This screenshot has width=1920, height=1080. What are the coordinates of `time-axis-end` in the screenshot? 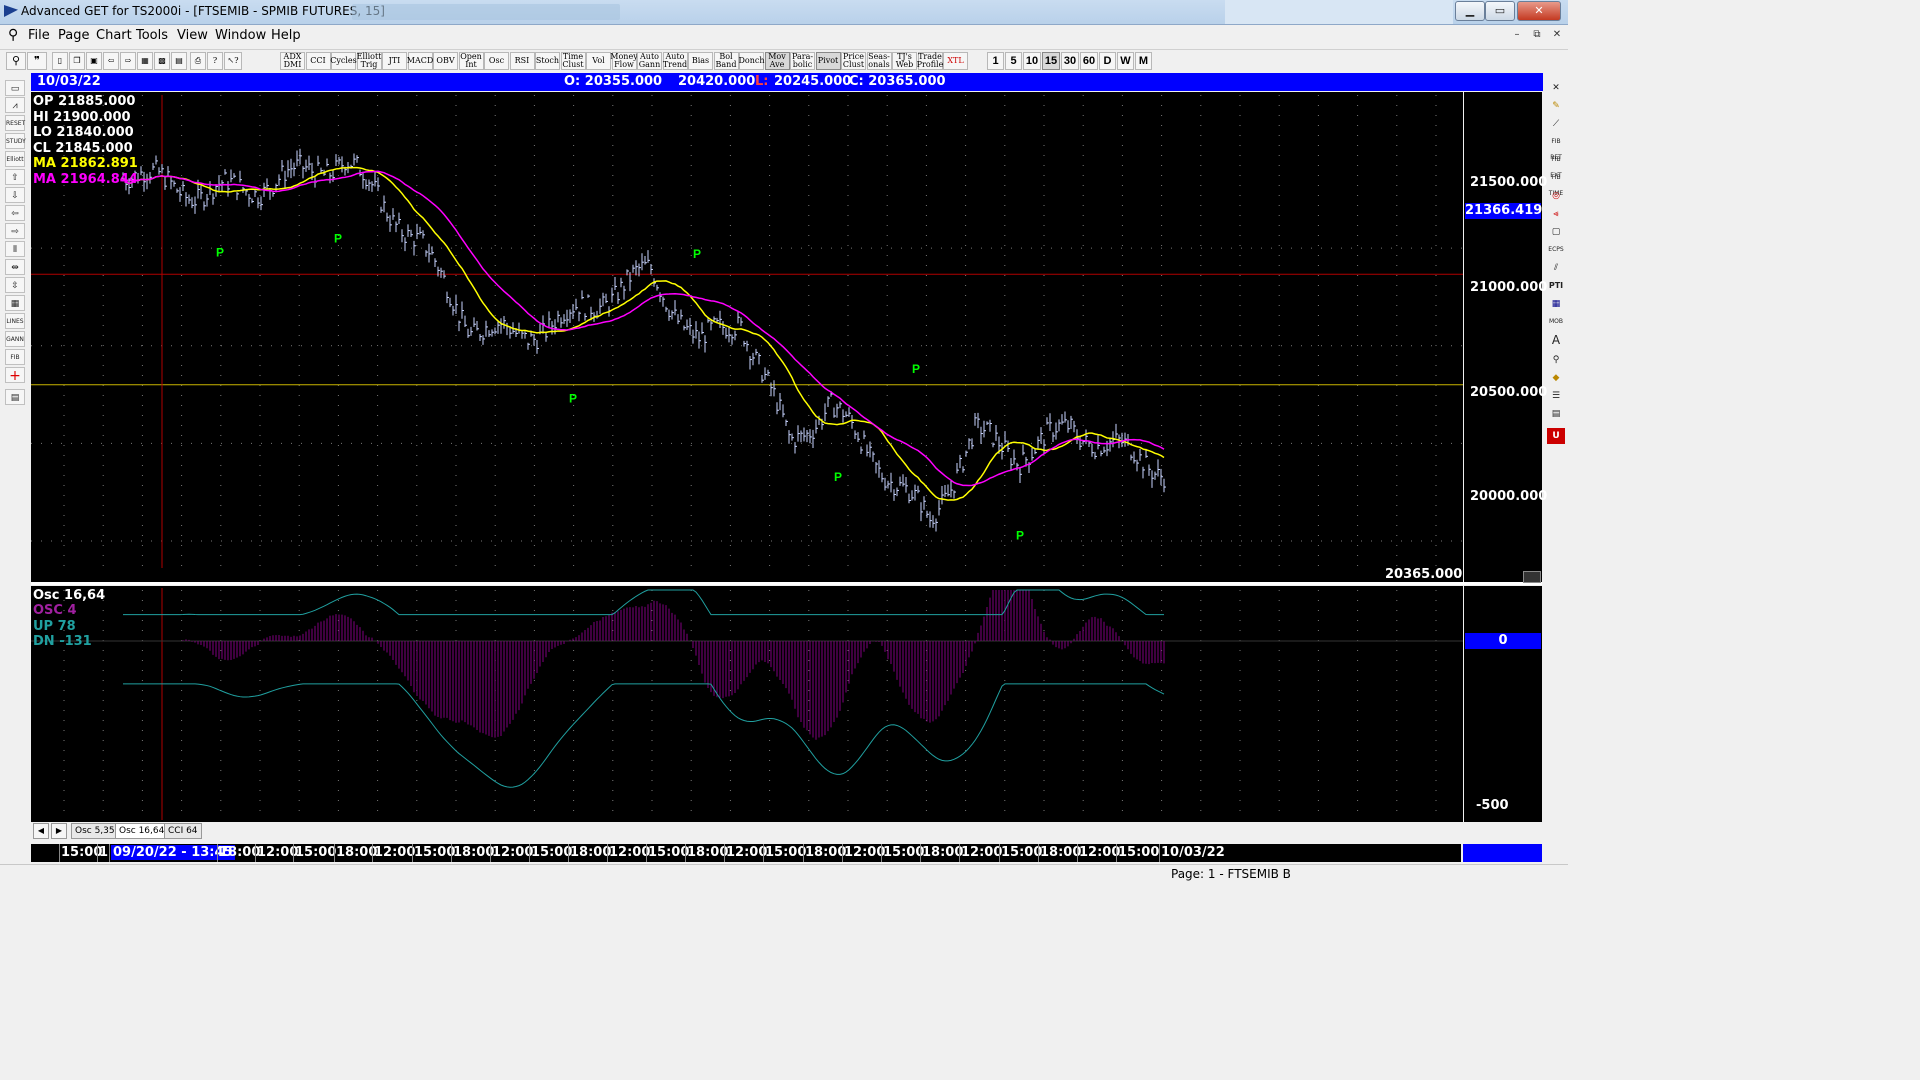 It's located at (1502, 853).